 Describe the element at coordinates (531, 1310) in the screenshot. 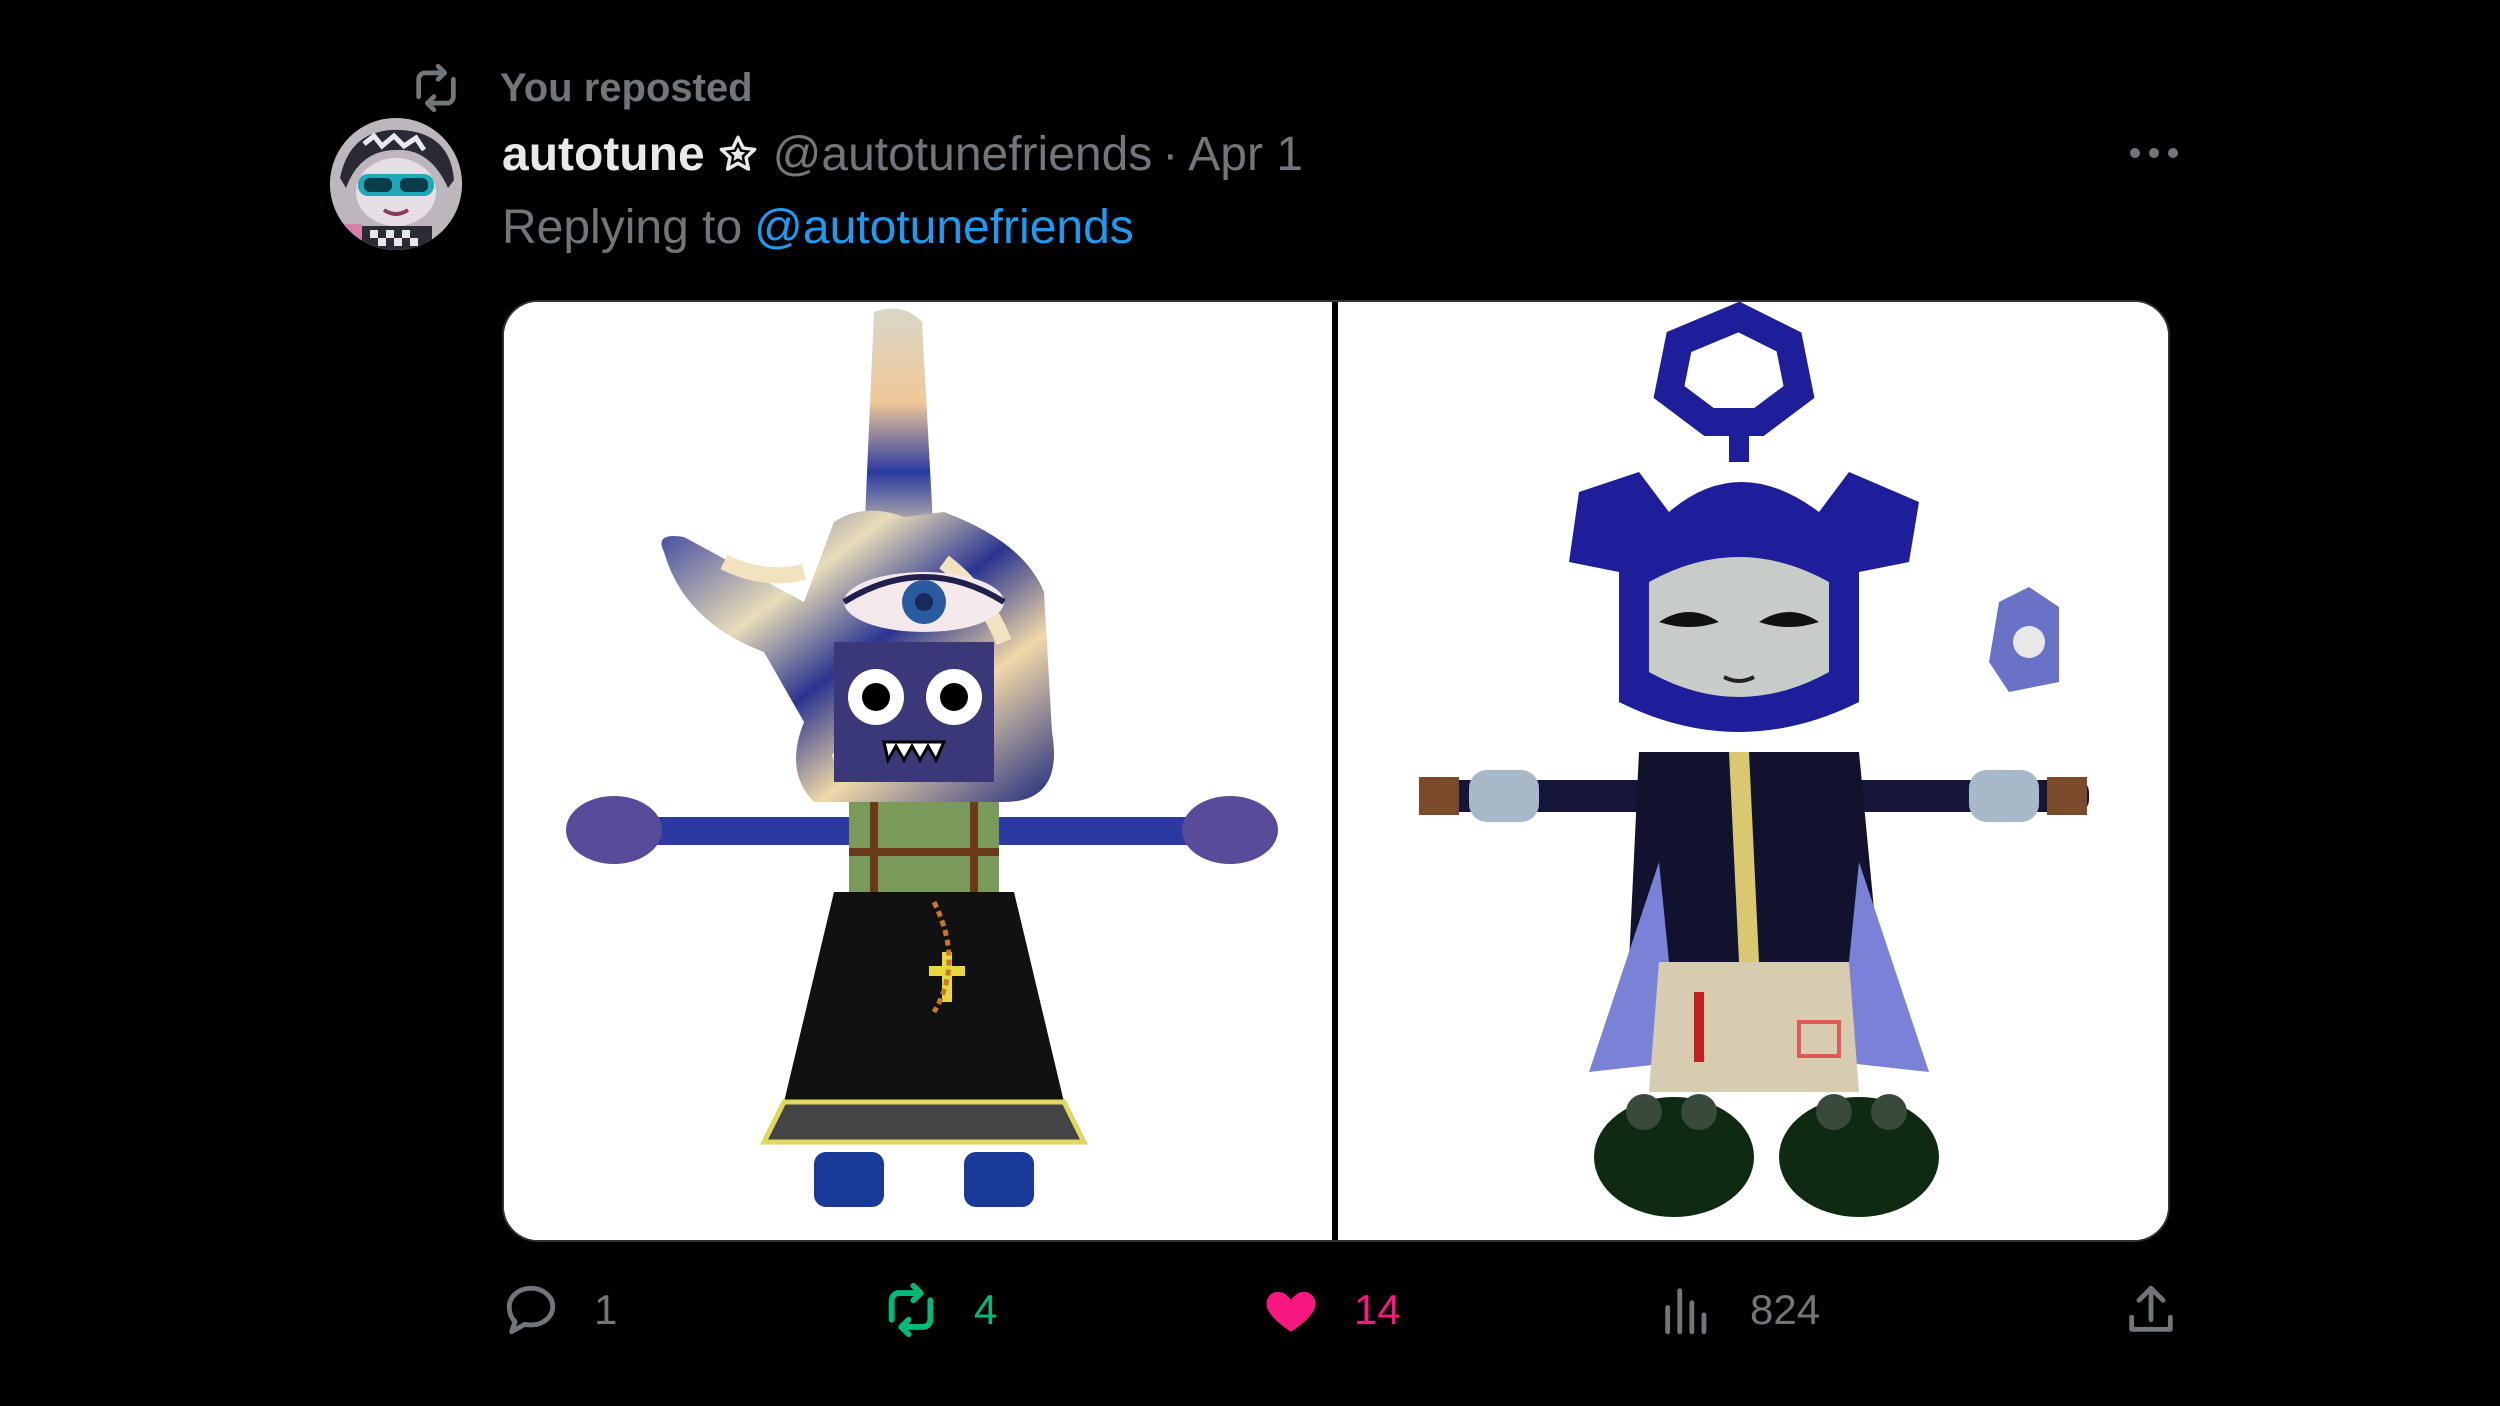

I see `reply-icon` at that location.